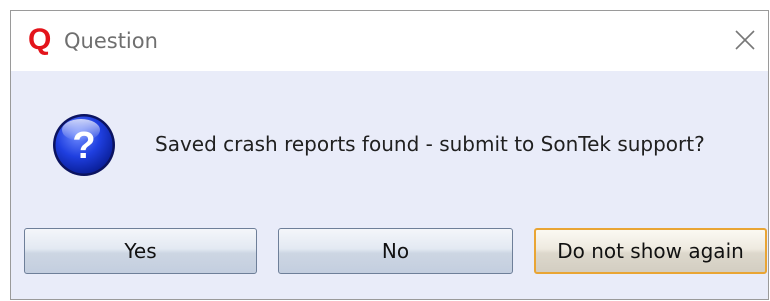 This screenshot has height=301, width=770. What do you see at coordinates (111, 41) in the screenshot?
I see `window-title: Question` at bounding box center [111, 41].